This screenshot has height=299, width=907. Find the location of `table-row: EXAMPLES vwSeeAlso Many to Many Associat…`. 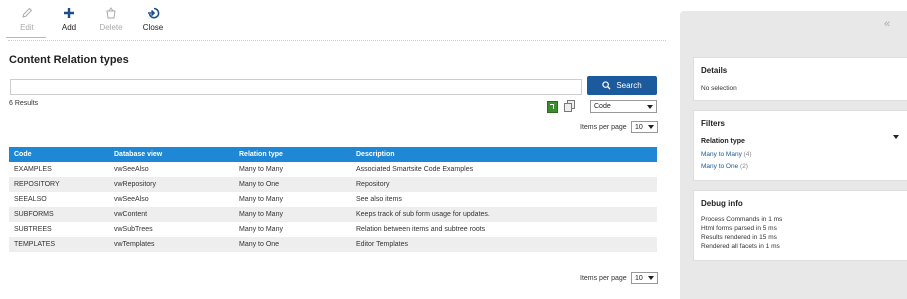

table-row: EXAMPLES vwSeeAlso Many to Many Associat… is located at coordinates (333, 169).